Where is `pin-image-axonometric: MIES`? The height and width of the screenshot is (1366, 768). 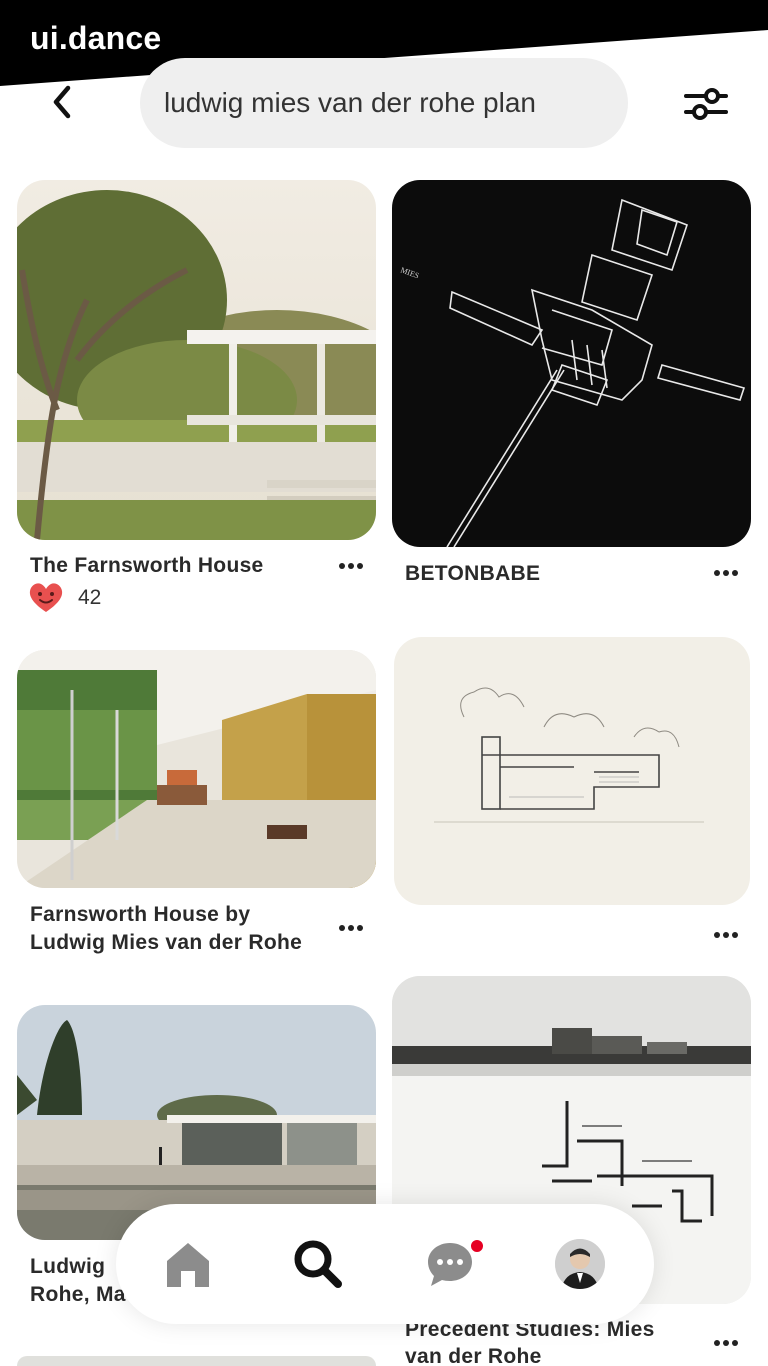 pin-image-axonometric: MIES is located at coordinates (571, 363).